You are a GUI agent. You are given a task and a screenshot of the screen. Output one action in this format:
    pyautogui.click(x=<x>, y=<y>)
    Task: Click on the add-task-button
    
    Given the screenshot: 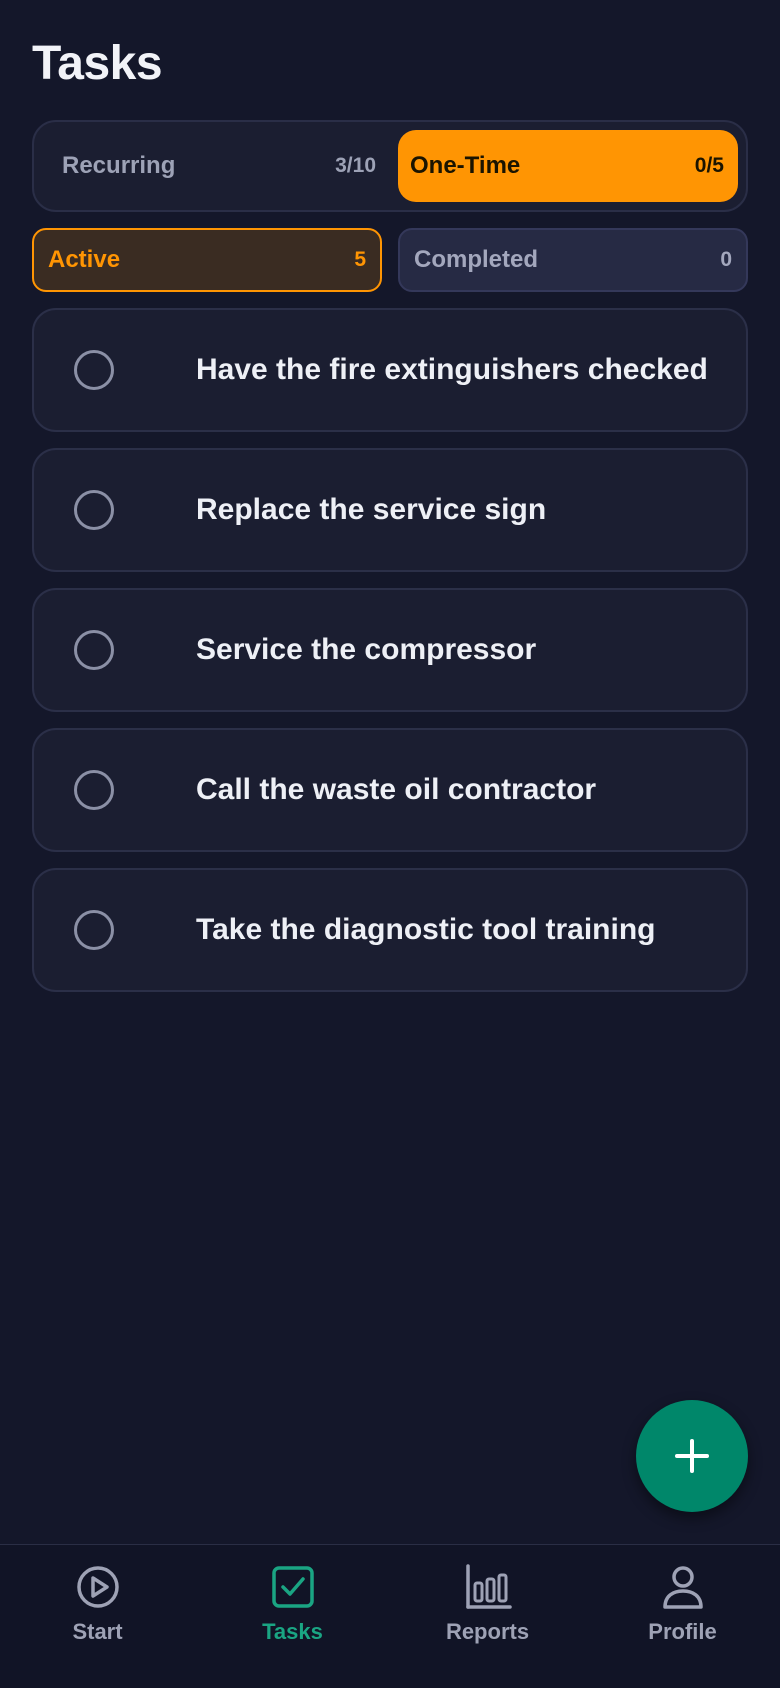 What is the action you would take?
    pyautogui.click(x=692, y=1456)
    